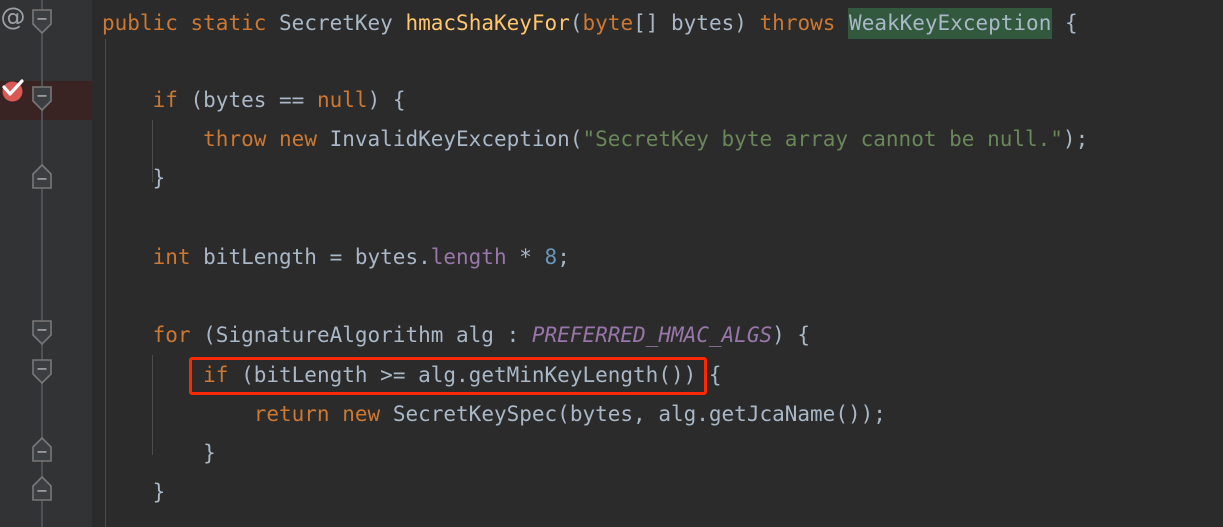  What do you see at coordinates (696, 23) in the screenshot?
I see `token-params: [] bytes)` at bounding box center [696, 23].